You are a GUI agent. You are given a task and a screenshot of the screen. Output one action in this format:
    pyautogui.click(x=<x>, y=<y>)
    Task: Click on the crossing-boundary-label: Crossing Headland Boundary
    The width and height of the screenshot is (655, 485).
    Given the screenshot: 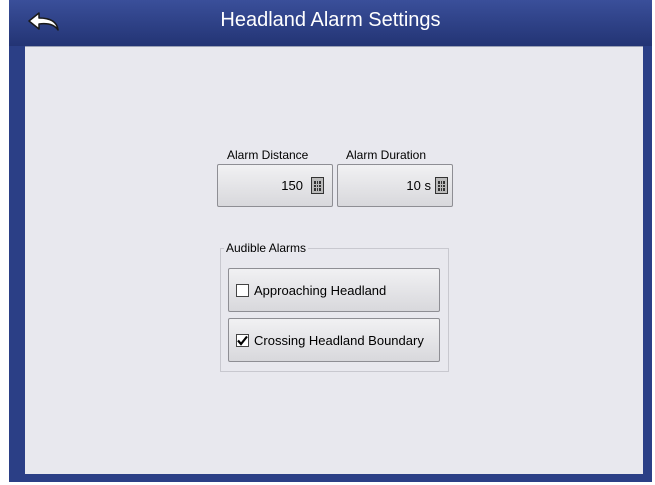 What is the action you would take?
    pyautogui.click(x=339, y=340)
    